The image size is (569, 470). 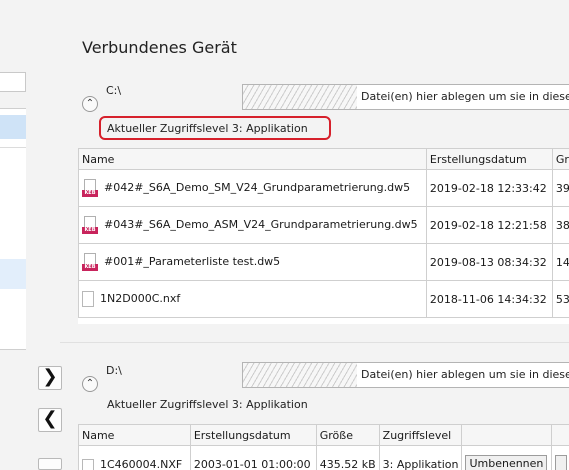 I want to click on file-size: 435.52 kB, so click(x=347, y=457).